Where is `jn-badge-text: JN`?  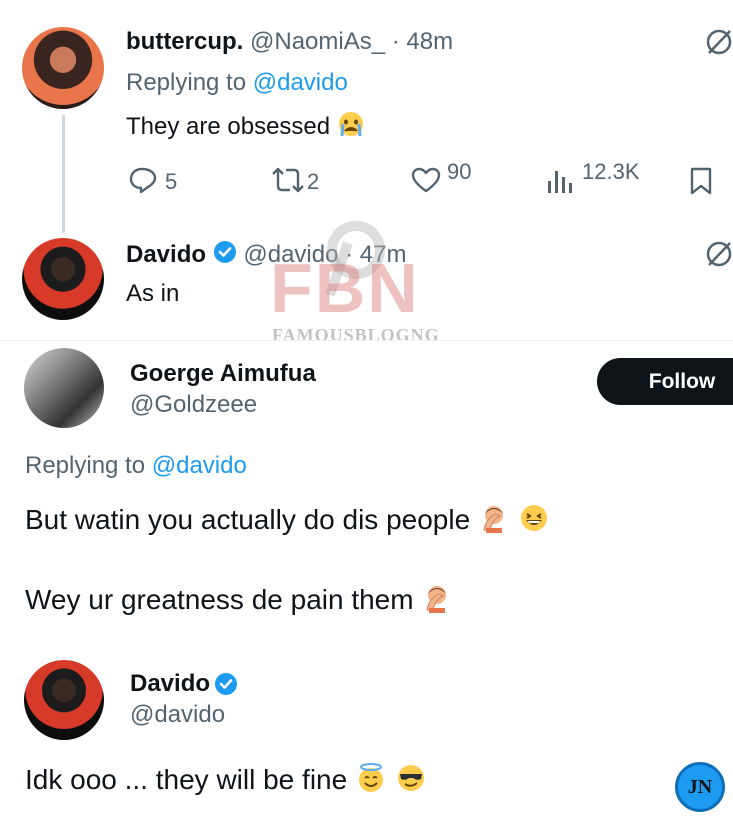
jn-badge-text: JN is located at coordinates (700, 786).